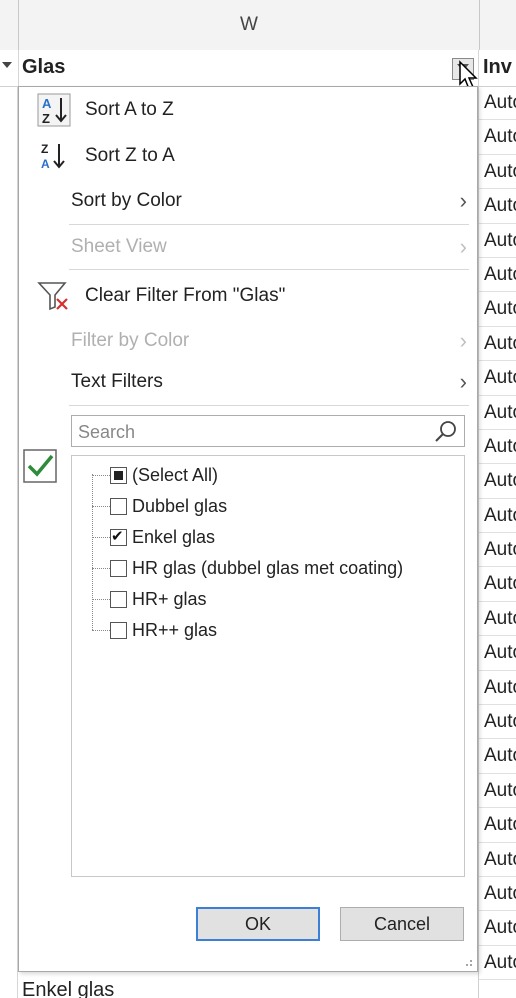 Image resolution: width=516 pixels, height=998 pixels. Describe the element at coordinates (268, 568) in the screenshot. I see `filter-item-label: HR glas (dubbel glas met coating)` at that location.